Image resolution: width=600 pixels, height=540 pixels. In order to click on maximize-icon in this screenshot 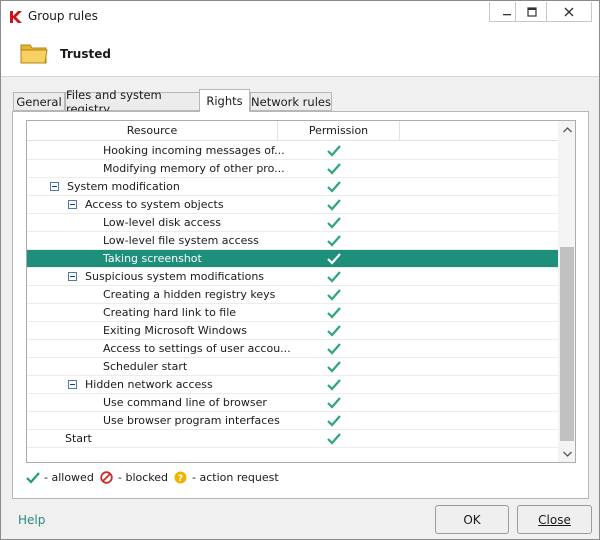, I will do `click(531, 11)`.